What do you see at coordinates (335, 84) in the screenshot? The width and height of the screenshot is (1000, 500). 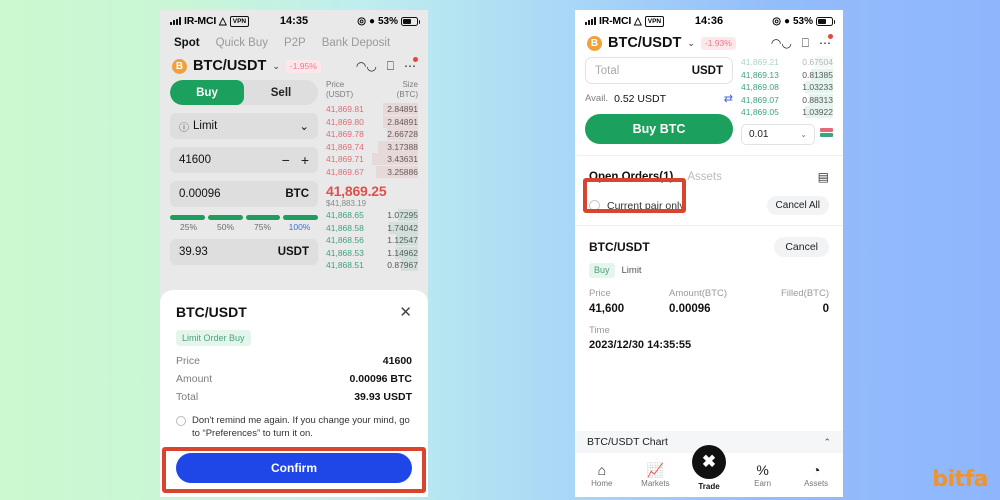 I see `col-price-label: Price` at bounding box center [335, 84].